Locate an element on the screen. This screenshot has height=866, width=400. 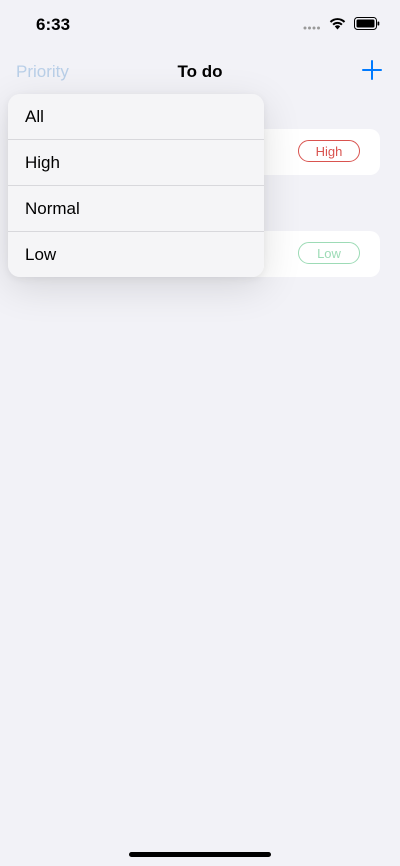
priority-badge-low: Low is located at coordinates (329, 253).